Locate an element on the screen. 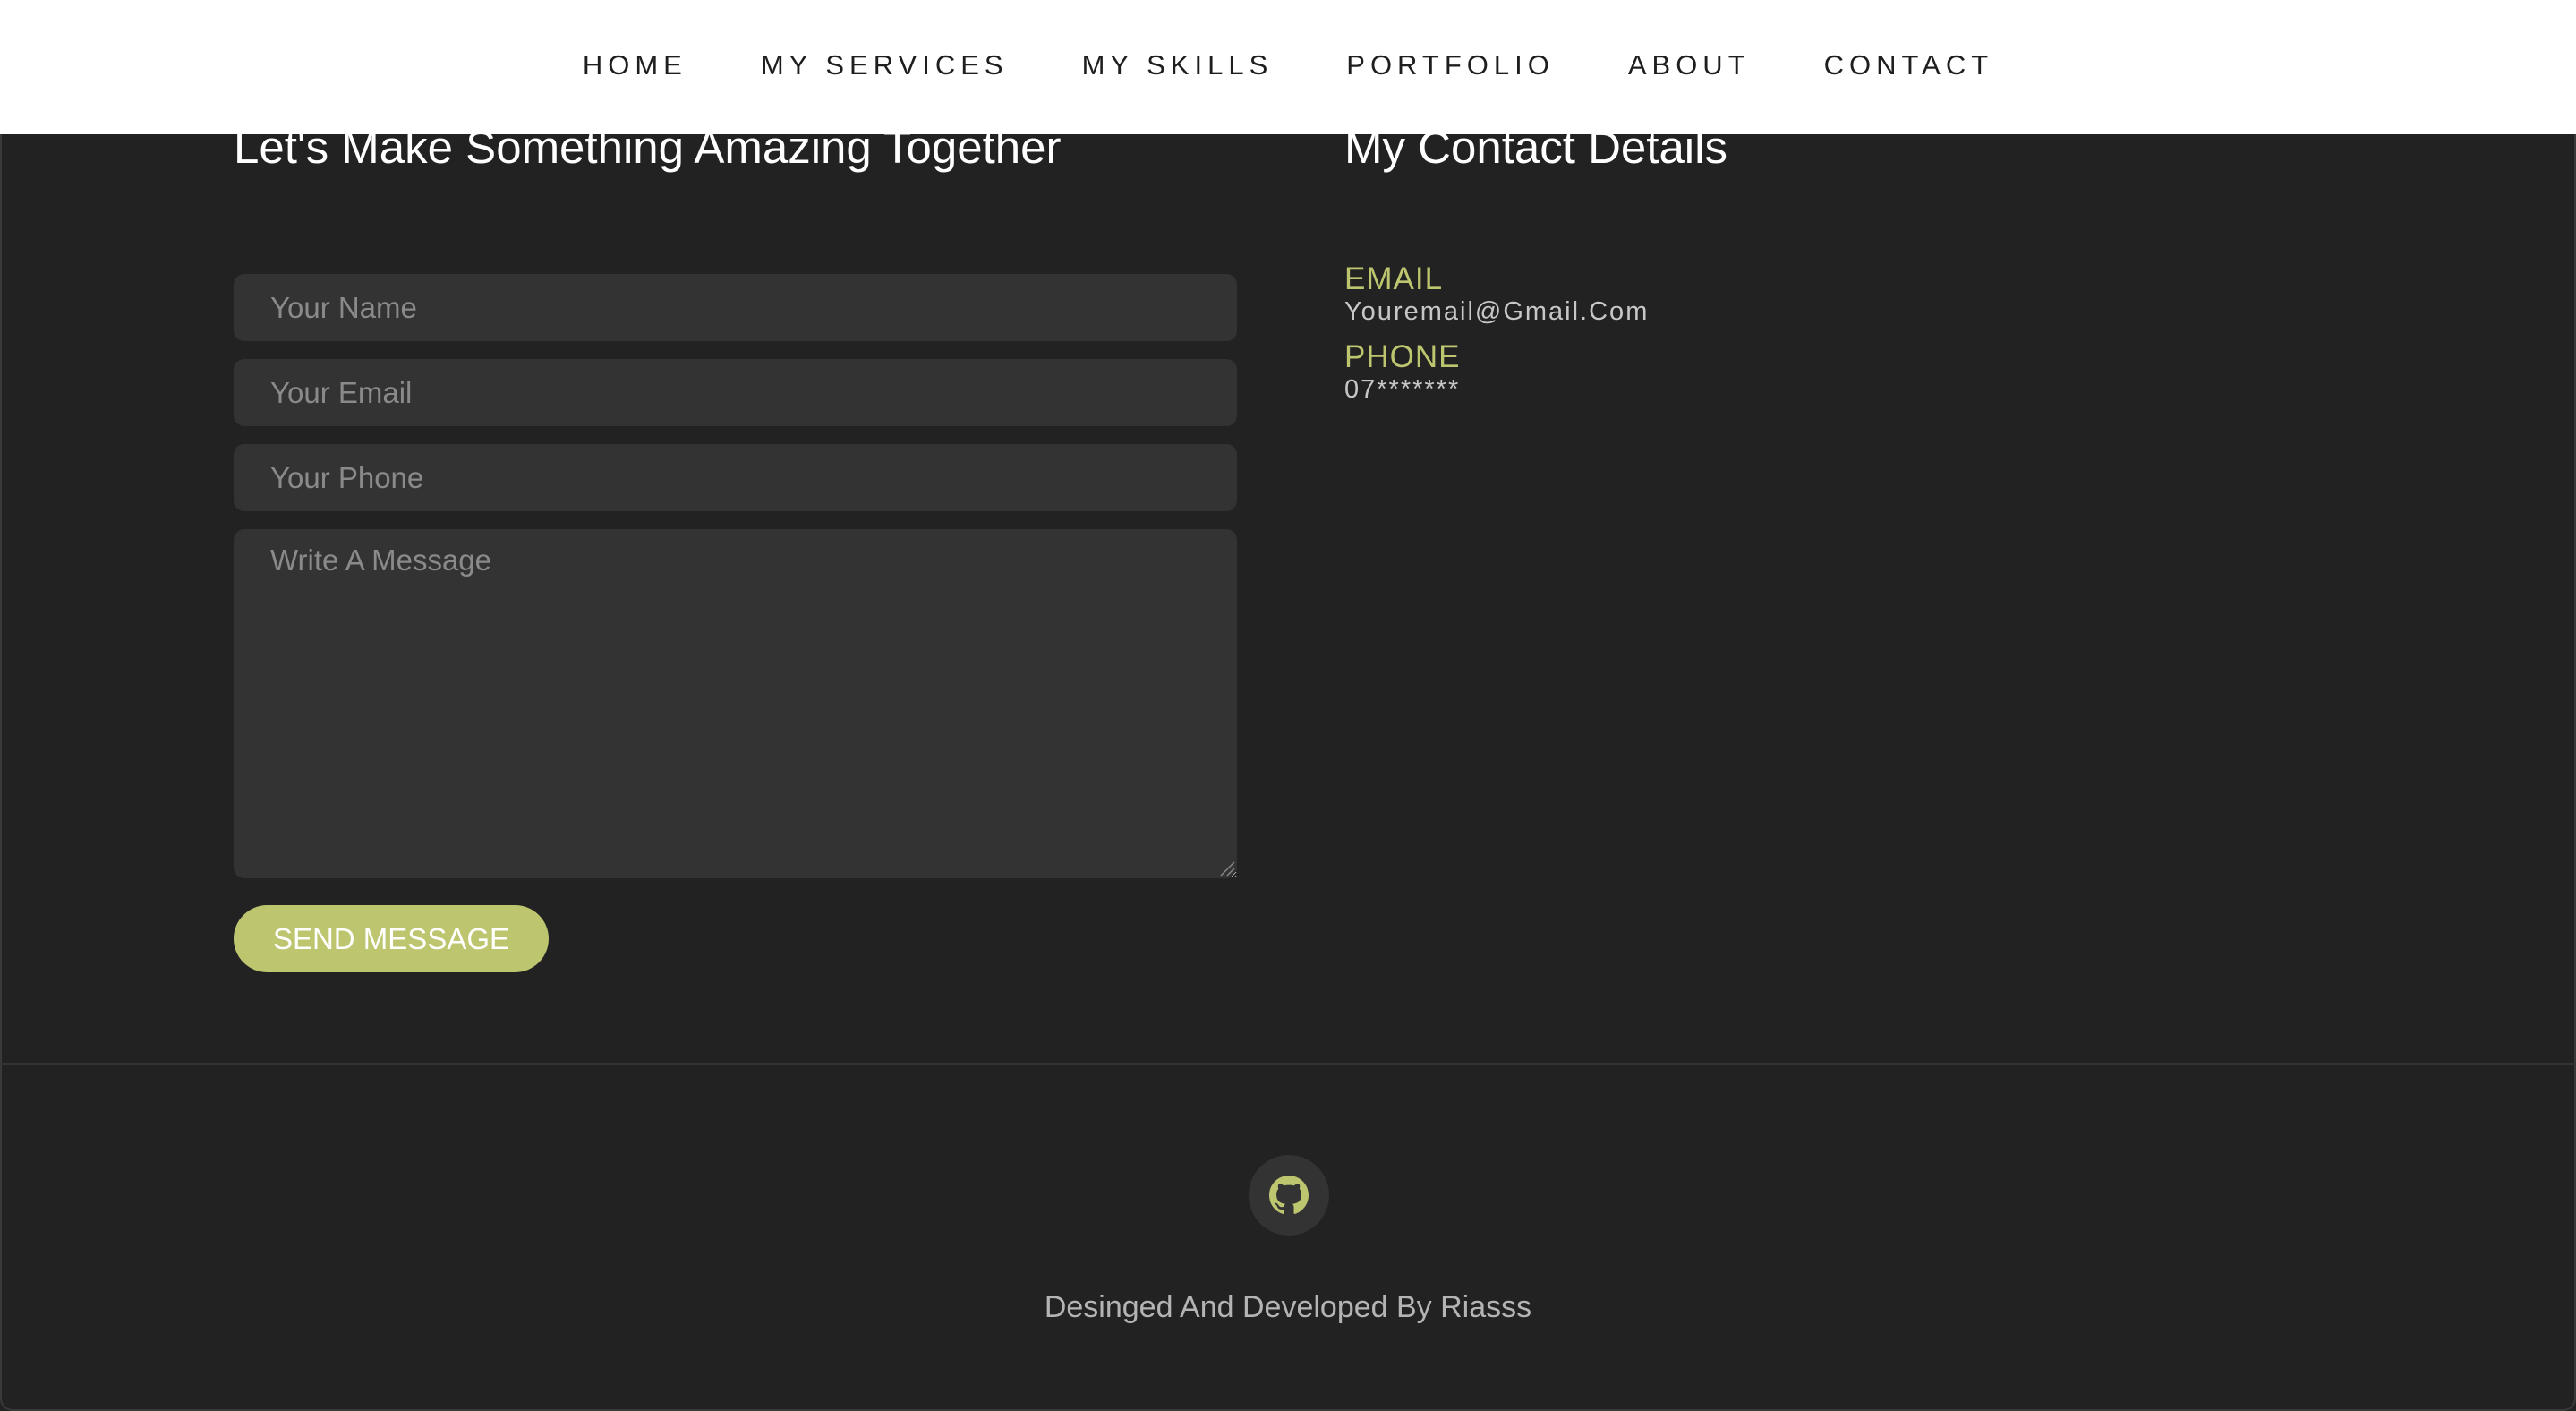 The height and width of the screenshot is (1411, 2576). nav-item-my-services: MY SERVICES is located at coordinates (885, 65).